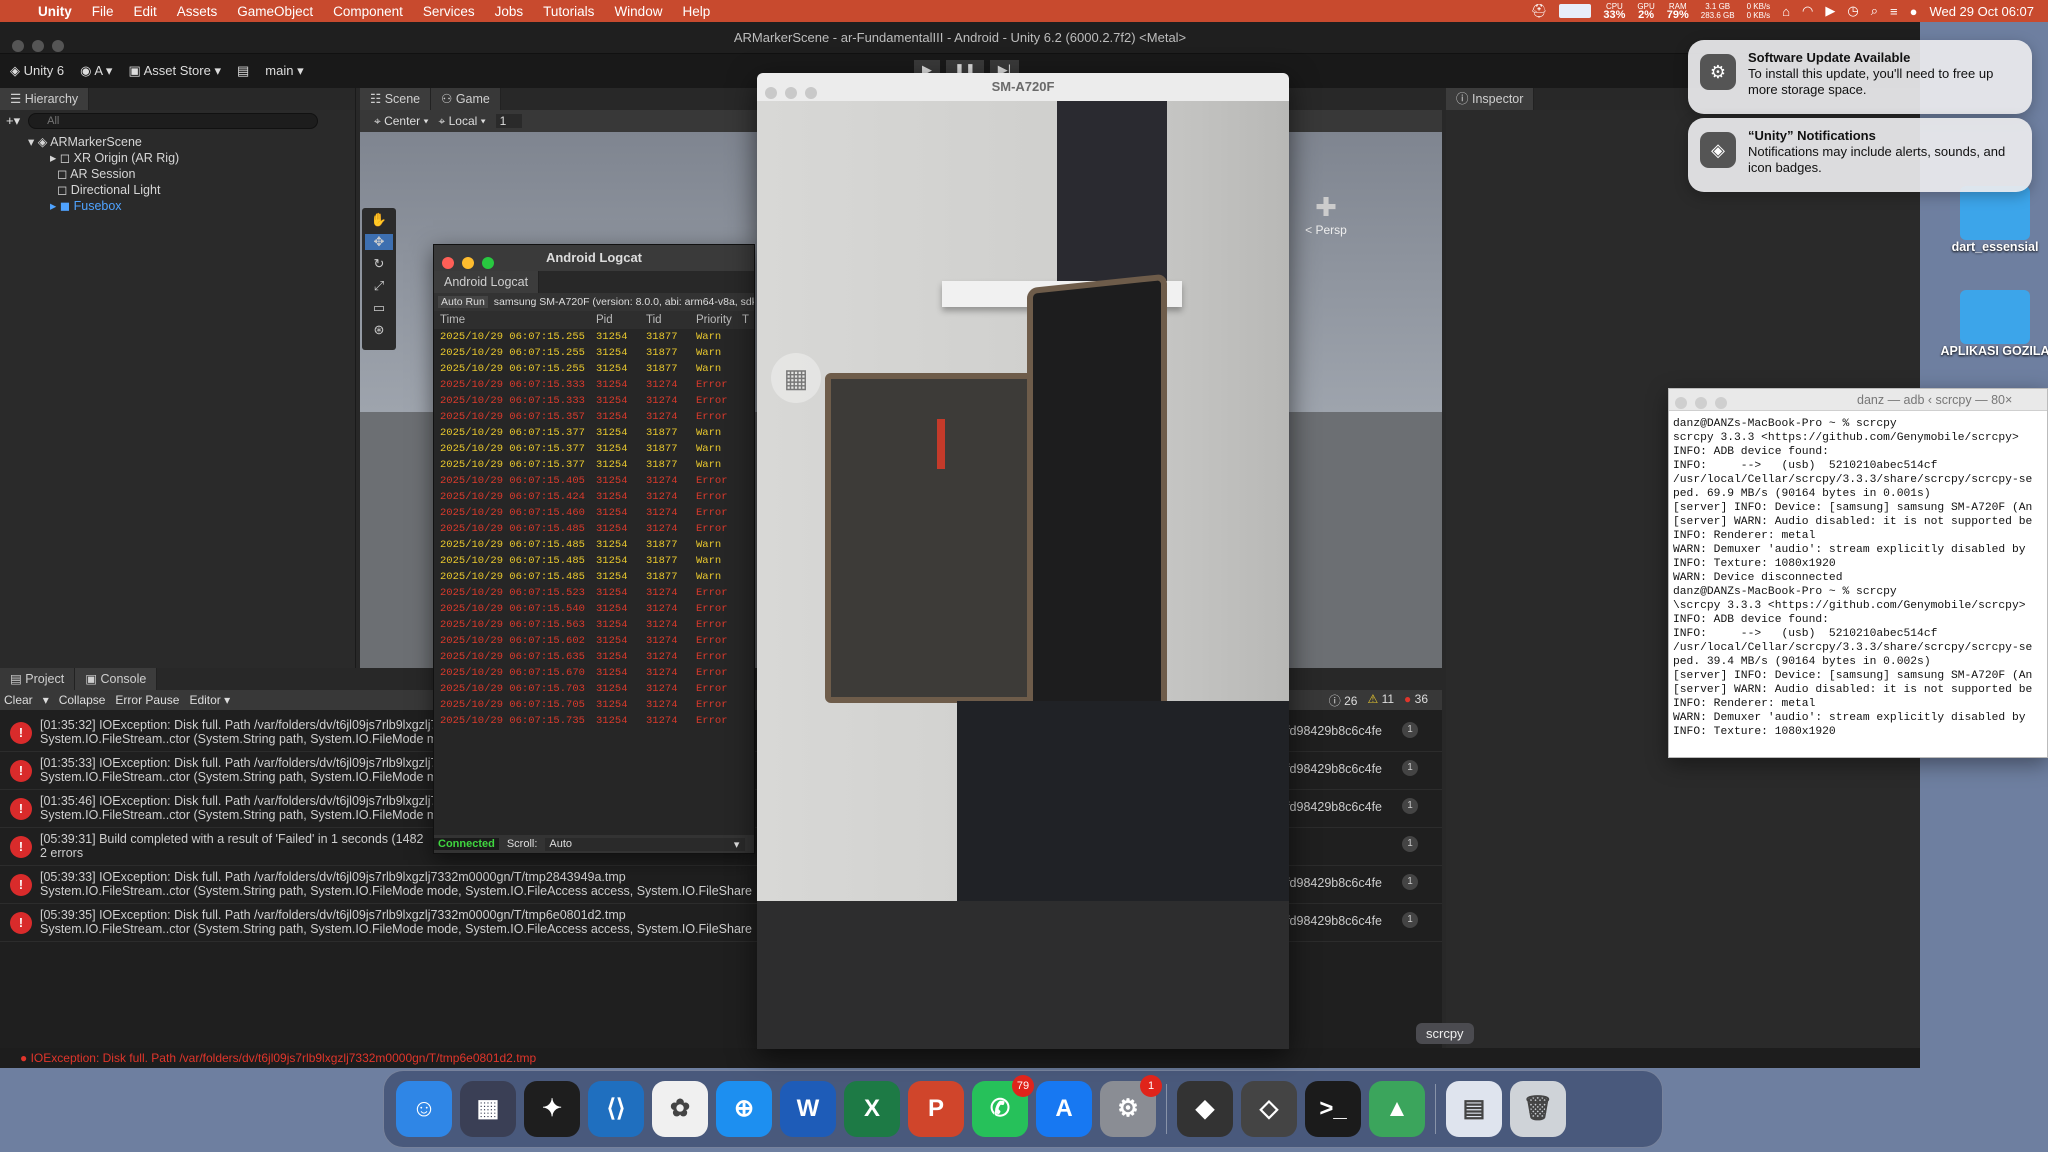  Describe the element at coordinates (379, 242) in the screenshot. I see `move-tool-icon: ✥` at that location.